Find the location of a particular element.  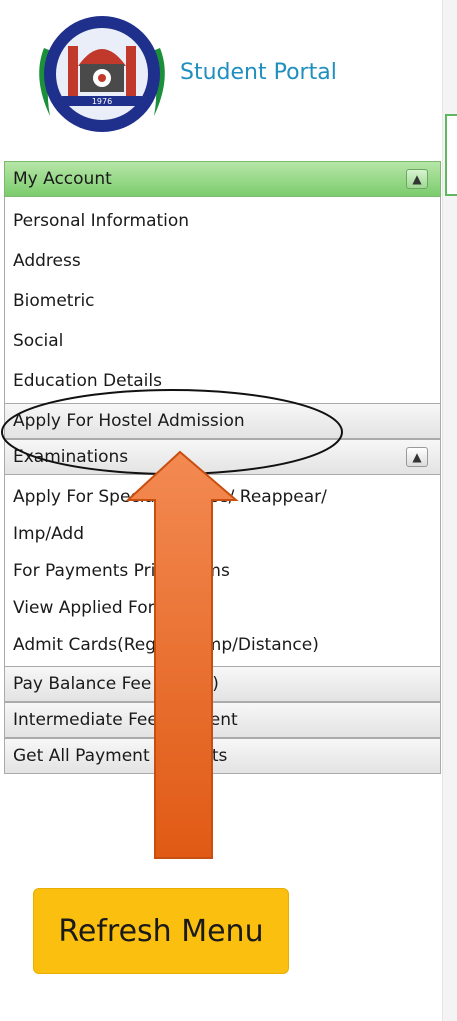

menu-item-address: Address is located at coordinates (222, 261).